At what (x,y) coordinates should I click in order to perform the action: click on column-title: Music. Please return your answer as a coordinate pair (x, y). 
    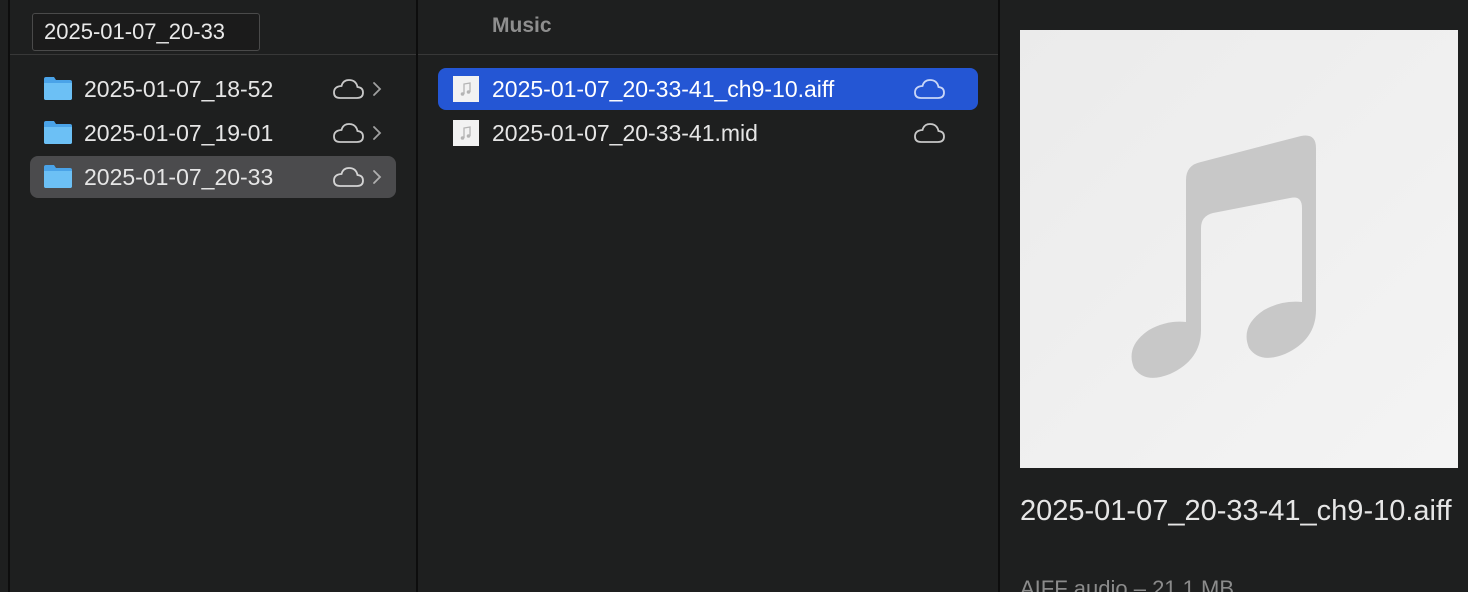
    Looking at the image, I should click on (522, 25).